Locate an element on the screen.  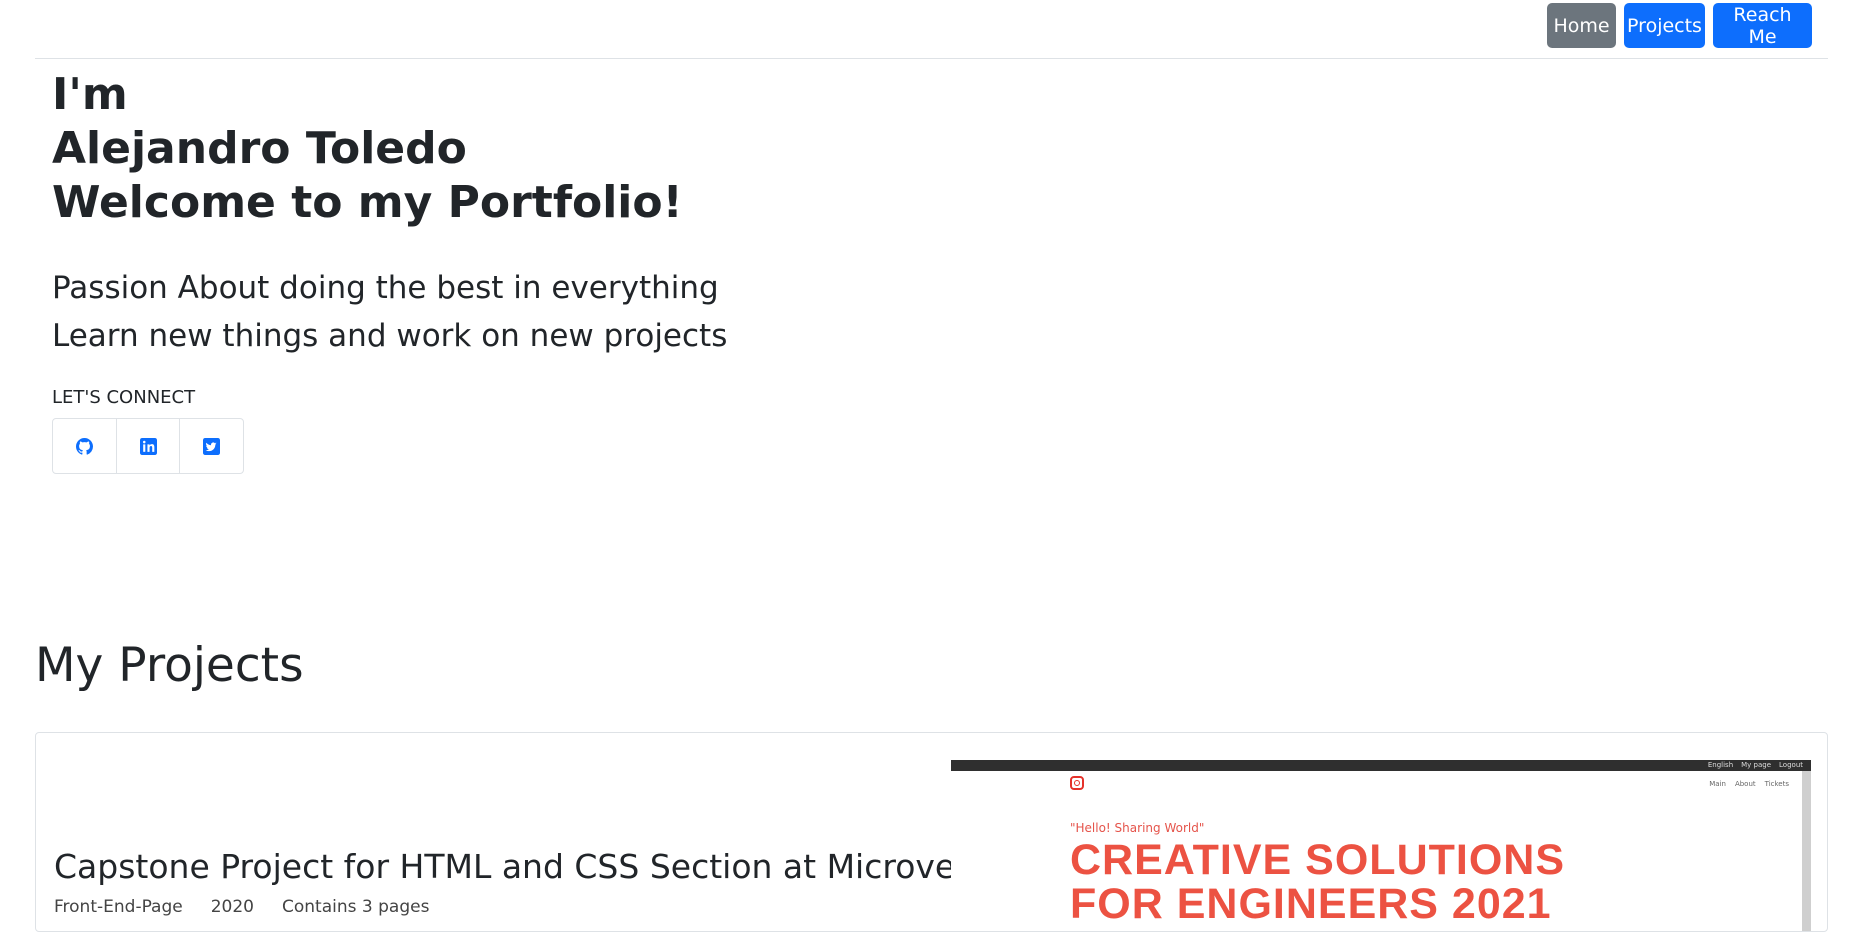
social-links-group is located at coordinates (148, 446).